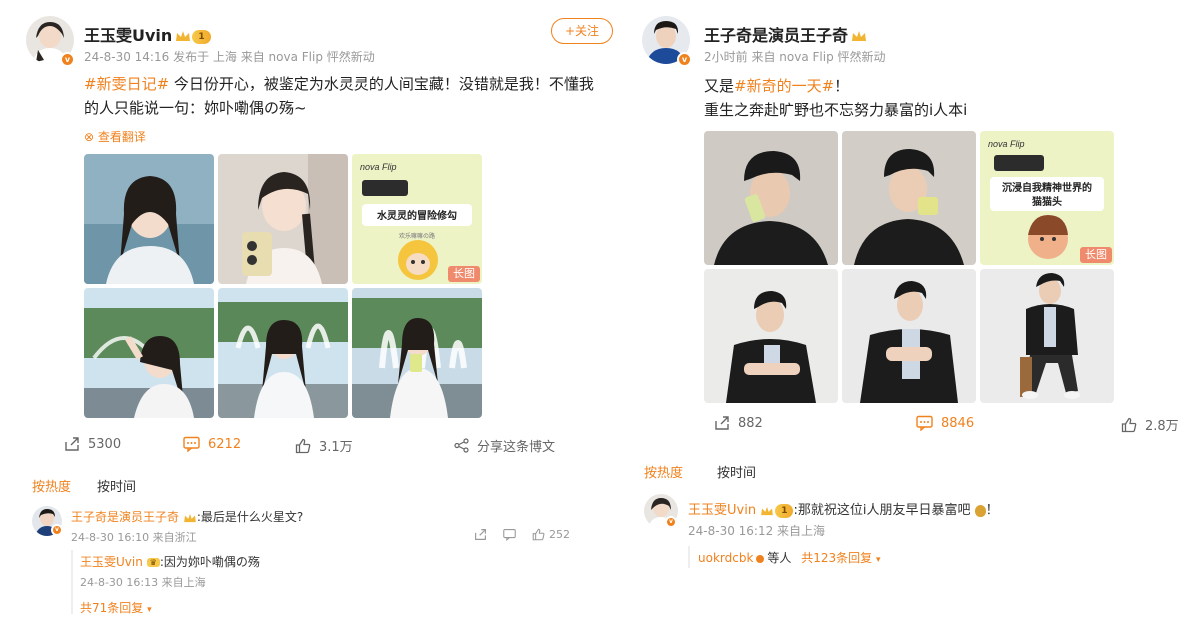 Image resolution: width=1200 pixels, height=634 pixels. I want to click on comment-text: :那就祝这位i人朋友早日暴富吧, so click(882, 510).